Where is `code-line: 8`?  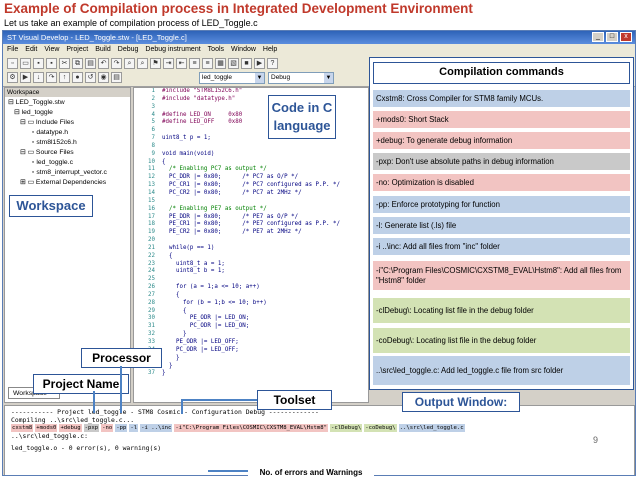
code-line: 8 is located at coordinates (251, 147).